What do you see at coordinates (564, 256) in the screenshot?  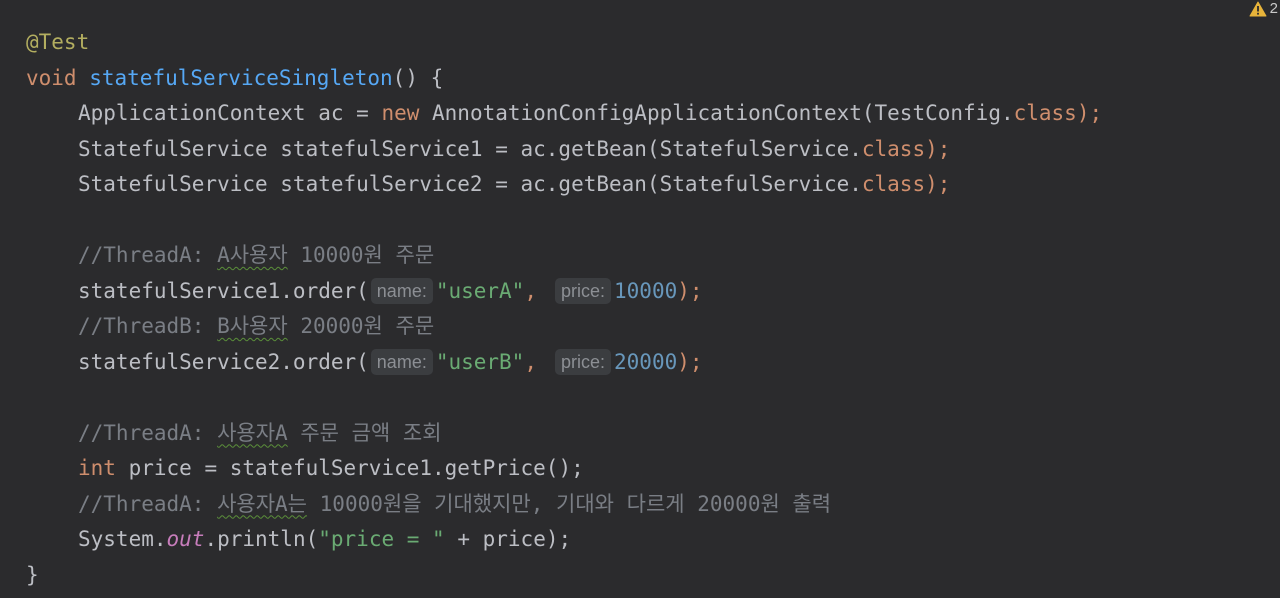 I see `code-line-7: //ThreadA: A사용자 10000원 주문` at bounding box center [564, 256].